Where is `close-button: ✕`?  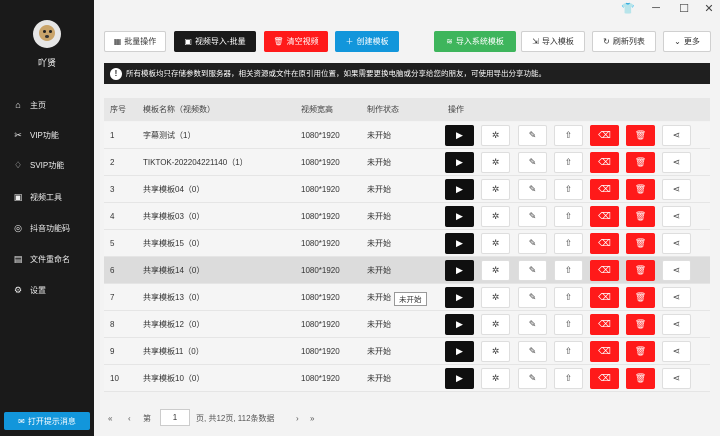 close-button: ✕ is located at coordinates (709, 8).